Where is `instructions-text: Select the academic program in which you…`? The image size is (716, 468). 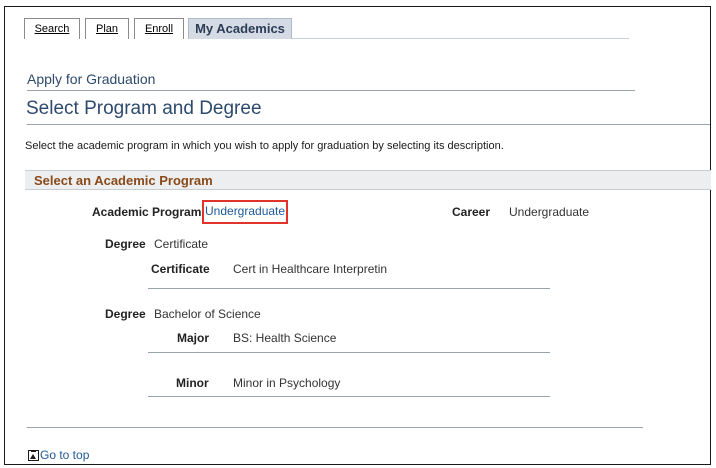 instructions-text: Select the academic program in which you… is located at coordinates (264, 146).